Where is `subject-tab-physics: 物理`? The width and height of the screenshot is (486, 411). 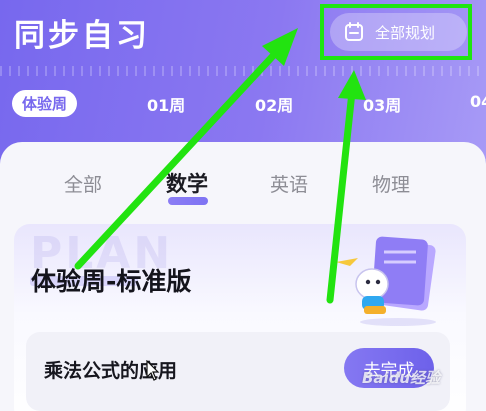 subject-tab-physics: 物理 is located at coordinates (391, 183).